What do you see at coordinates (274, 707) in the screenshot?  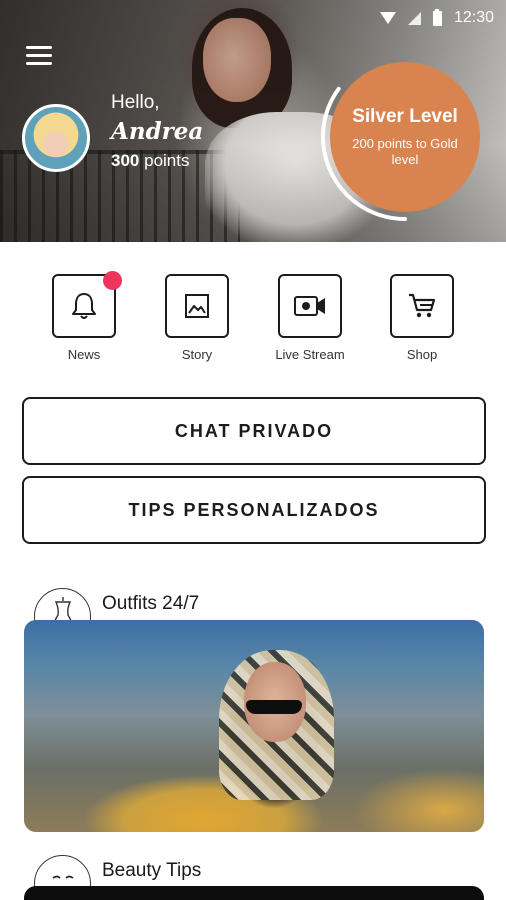 I see `card-photo-sunglasses` at bounding box center [274, 707].